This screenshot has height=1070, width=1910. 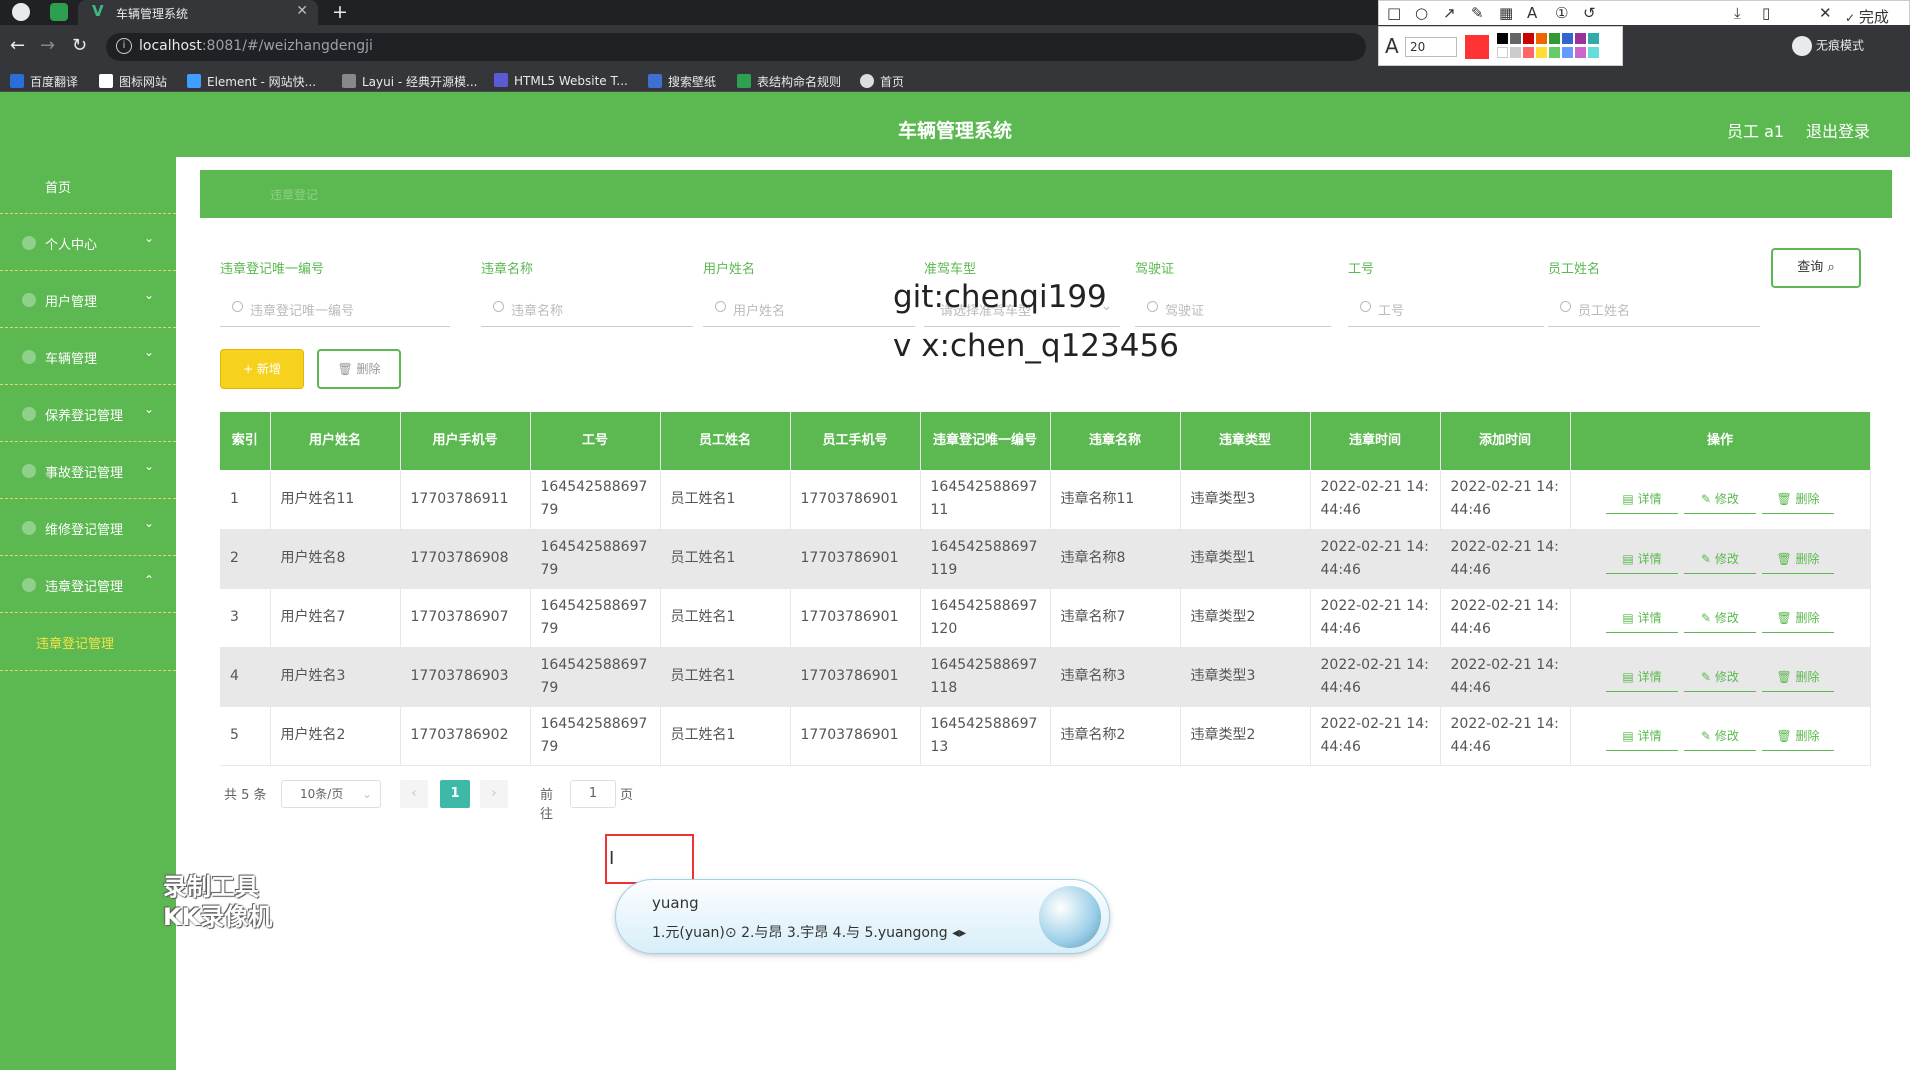 What do you see at coordinates (88, 642) in the screenshot?
I see `sidebar-subitem-violation-register: 违章登记管理` at bounding box center [88, 642].